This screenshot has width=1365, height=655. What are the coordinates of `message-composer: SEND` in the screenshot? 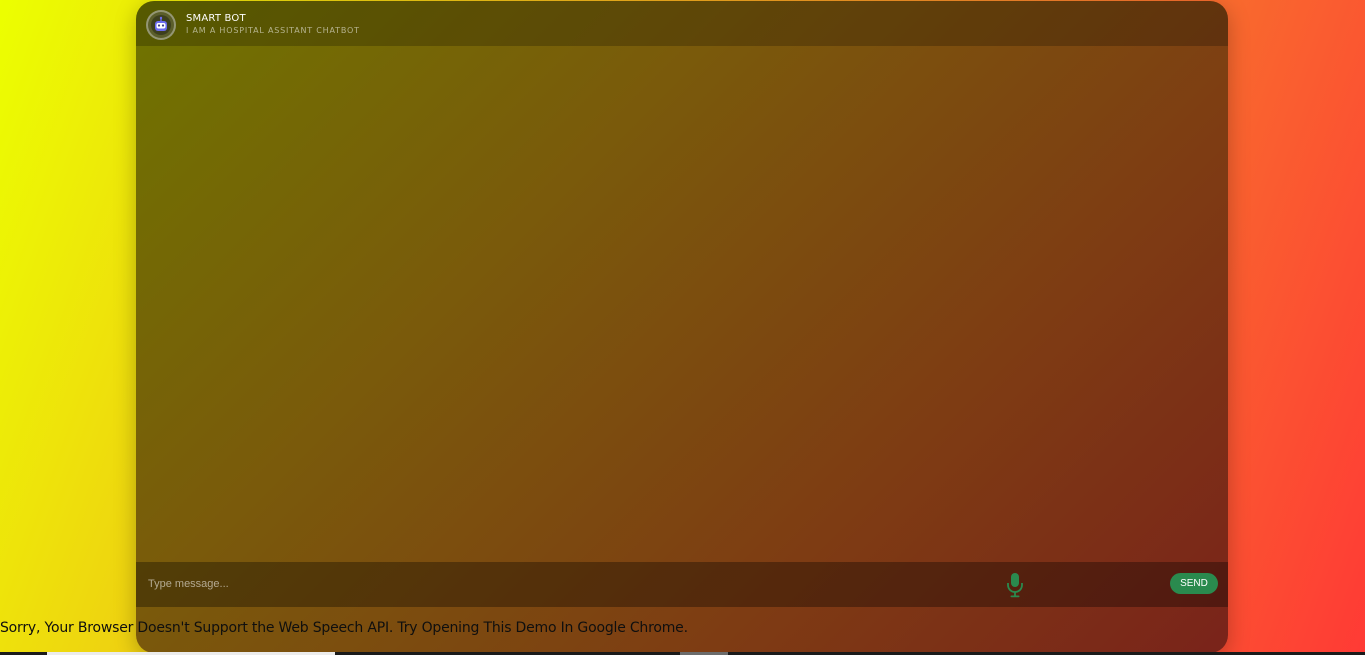 It's located at (682, 584).